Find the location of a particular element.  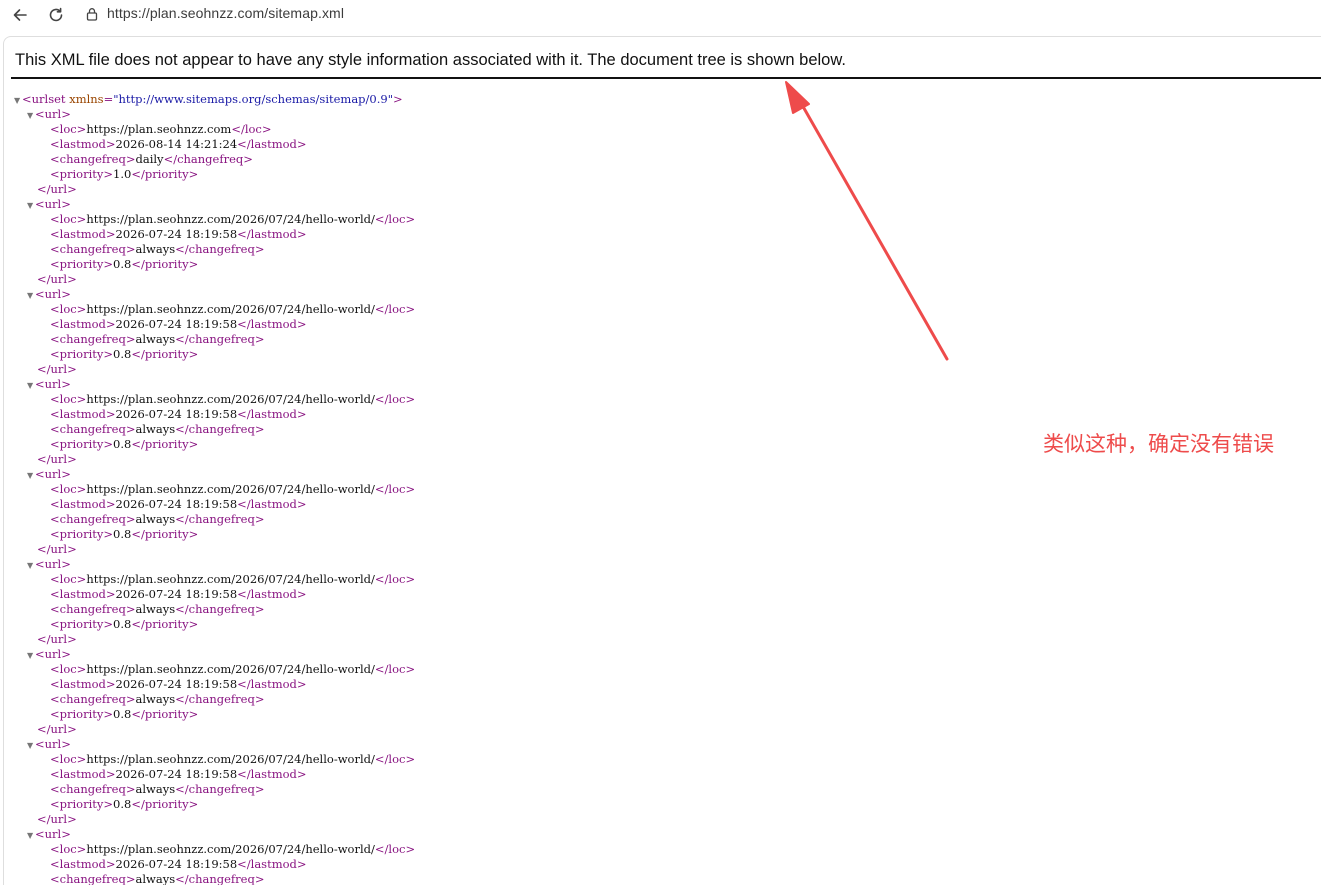

reload-icon is located at coordinates (56, 15).